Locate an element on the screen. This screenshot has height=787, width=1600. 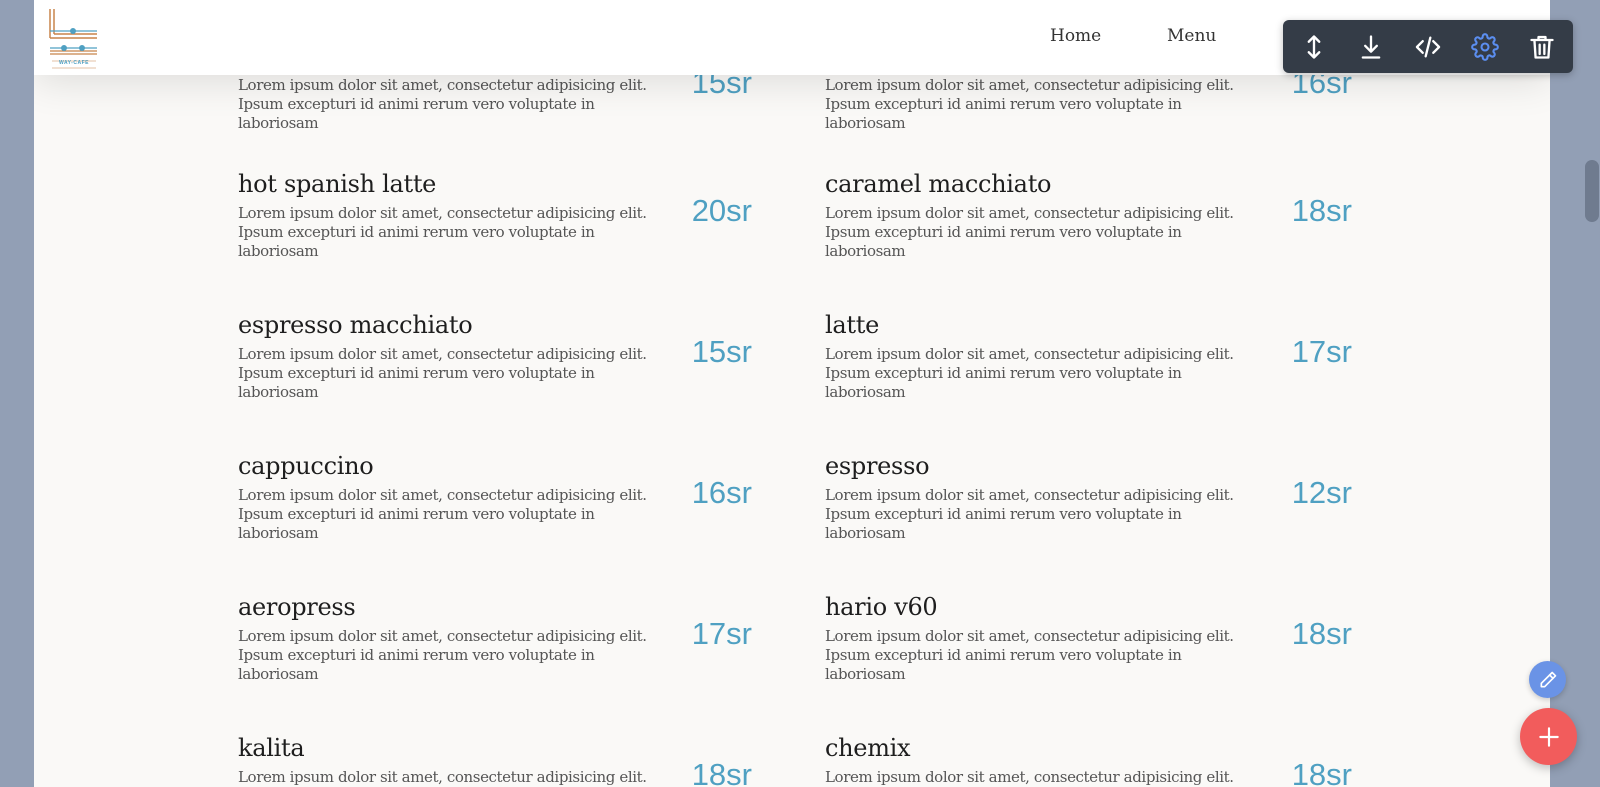
item-name: espresso macchiato is located at coordinates (355, 325).